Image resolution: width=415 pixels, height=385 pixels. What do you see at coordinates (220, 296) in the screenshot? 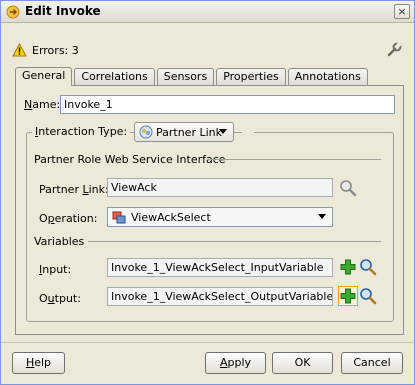
I see `output-variable-field: Invoke_1_ViewAckSelect_OutputVariable` at bounding box center [220, 296].